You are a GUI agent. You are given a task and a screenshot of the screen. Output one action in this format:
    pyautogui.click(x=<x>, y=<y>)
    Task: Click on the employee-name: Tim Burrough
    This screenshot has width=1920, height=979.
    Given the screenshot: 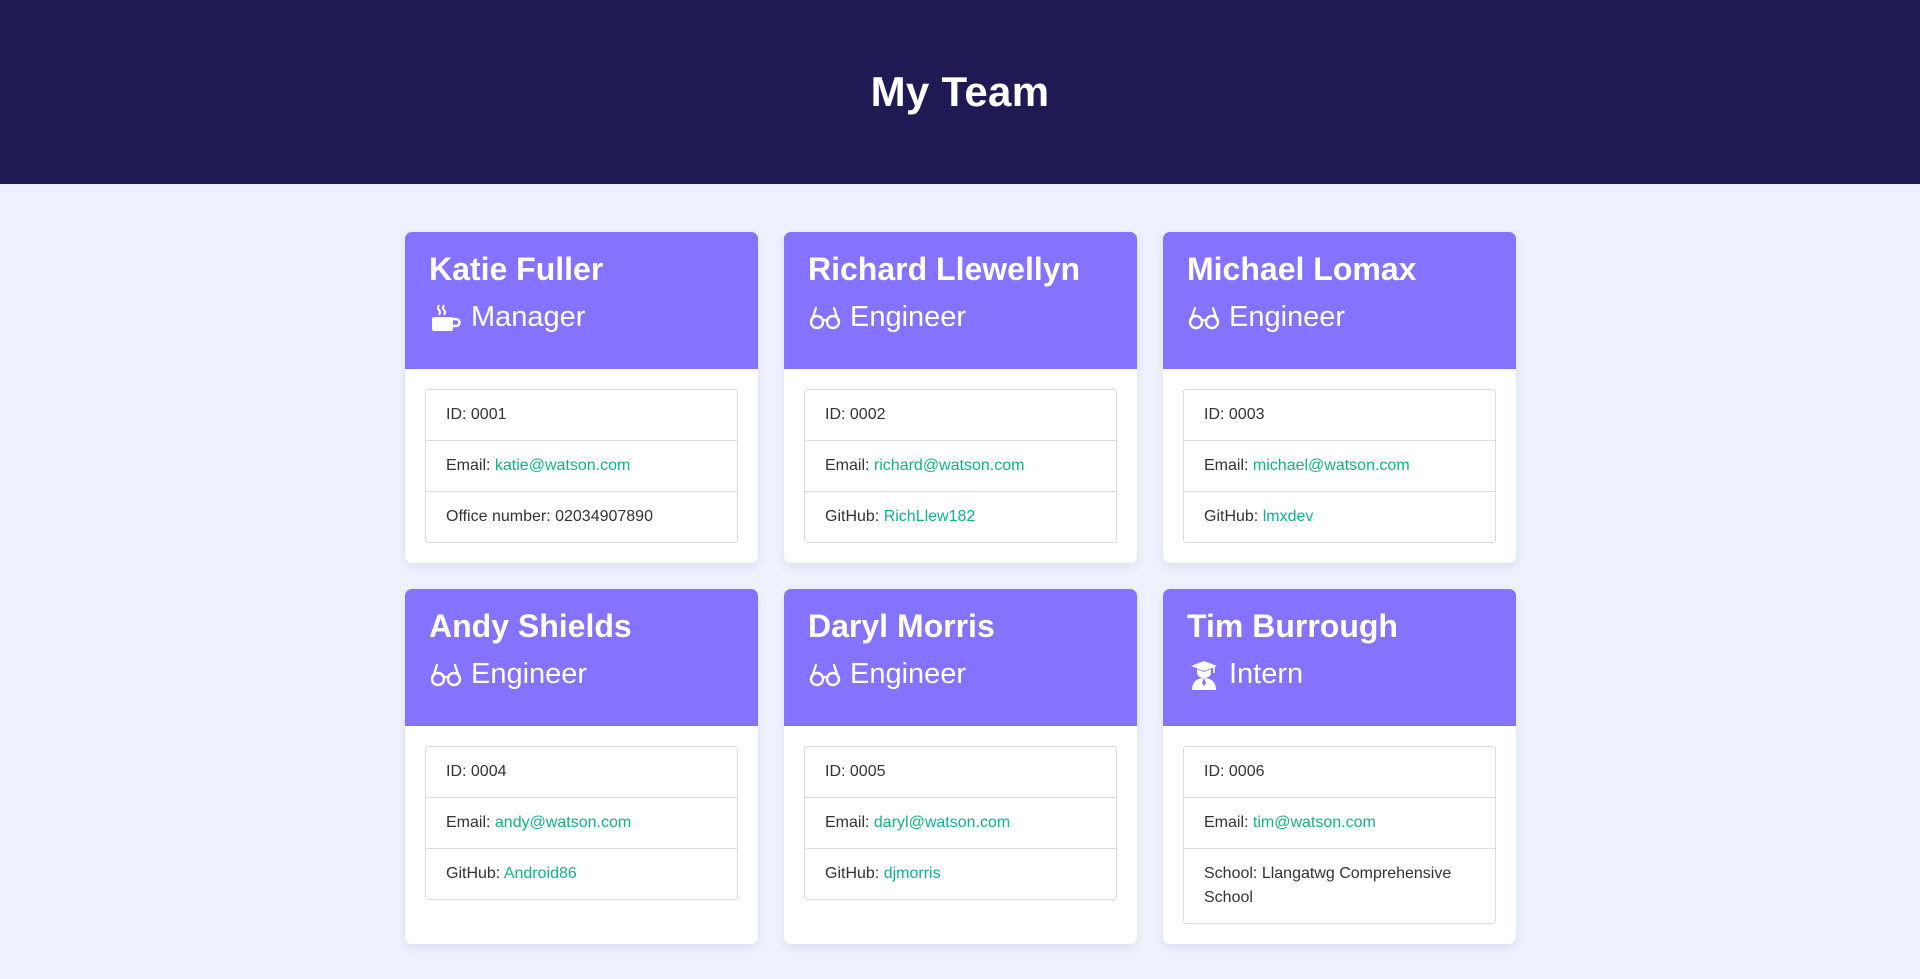 What is the action you would take?
    pyautogui.click(x=1292, y=626)
    